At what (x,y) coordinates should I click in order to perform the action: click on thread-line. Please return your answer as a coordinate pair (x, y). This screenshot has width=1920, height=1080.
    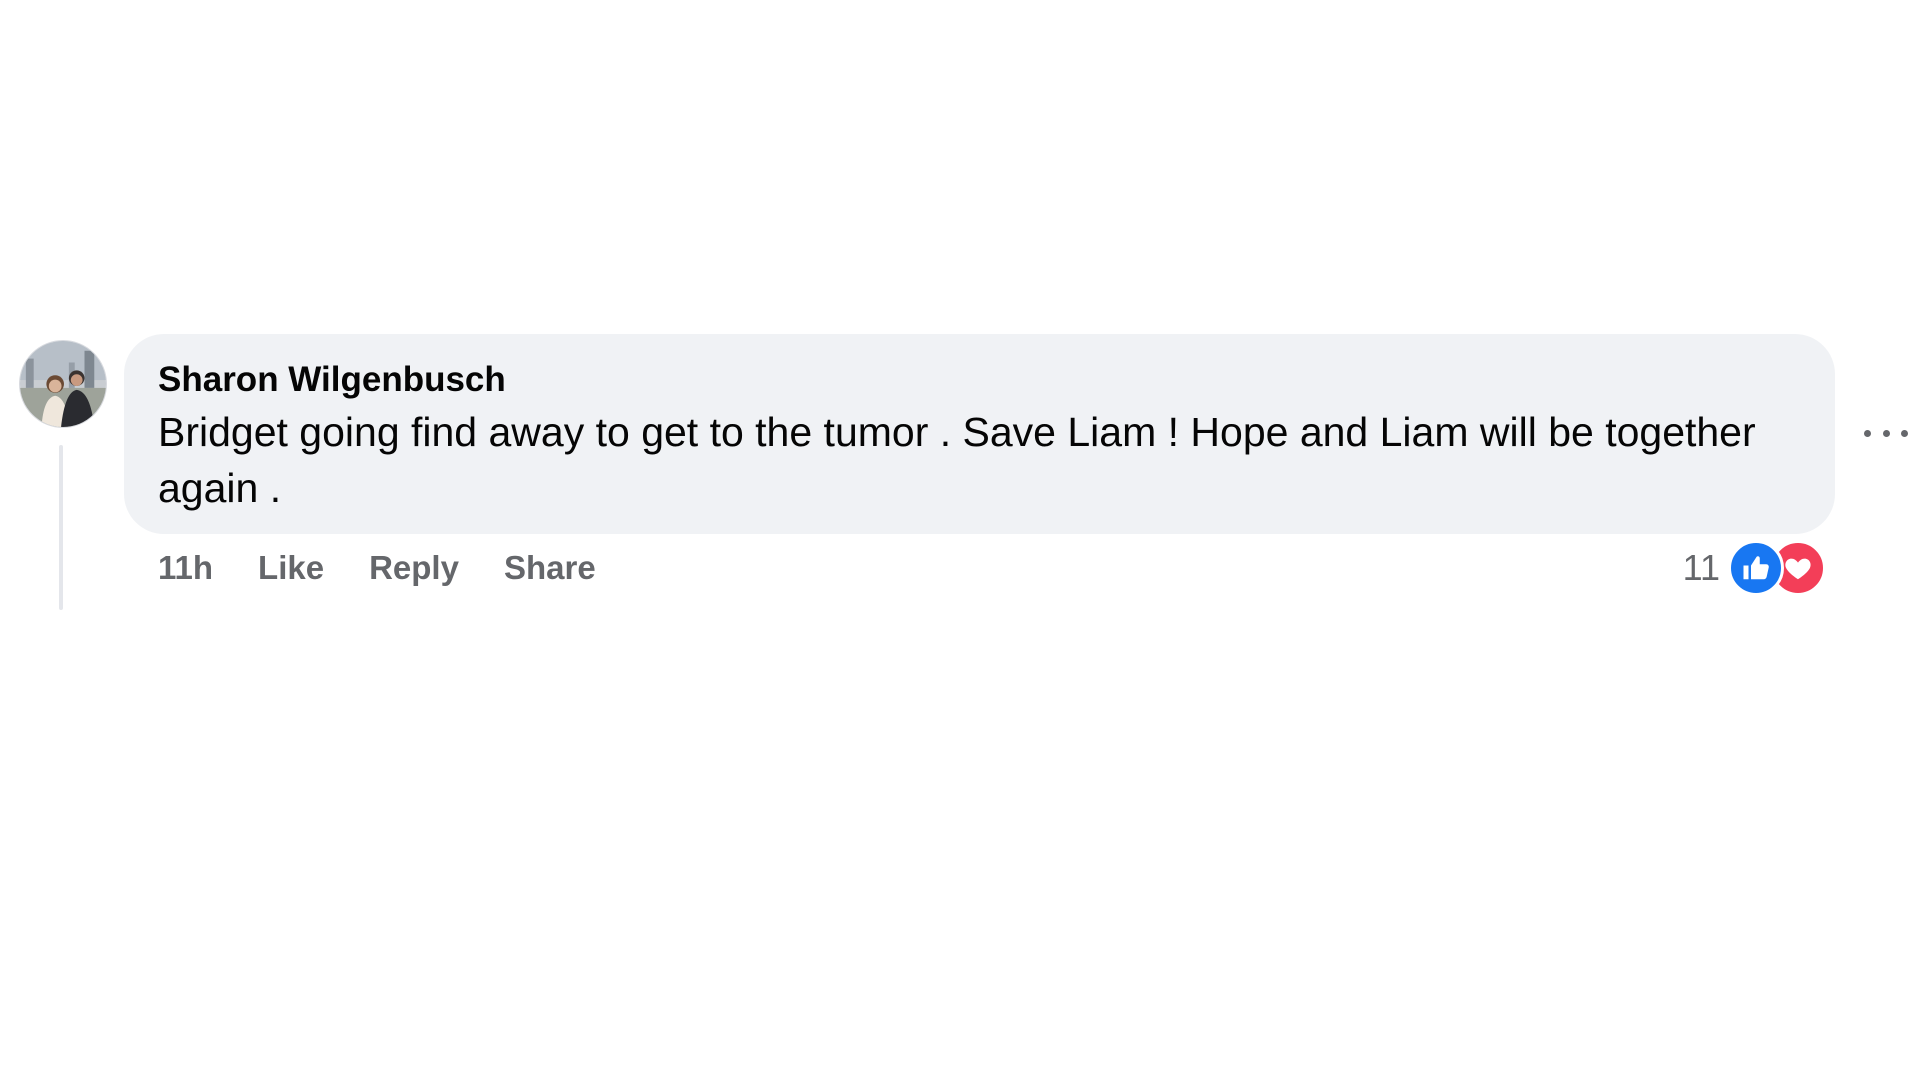
    Looking at the image, I should click on (61, 527).